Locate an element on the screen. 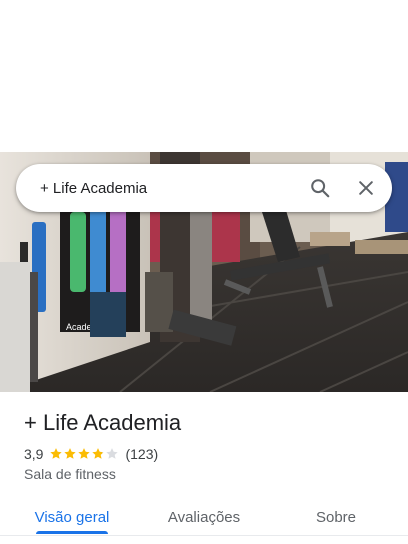 The height and width of the screenshot is (544, 408). search-icon is located at coordinates (320, 188).